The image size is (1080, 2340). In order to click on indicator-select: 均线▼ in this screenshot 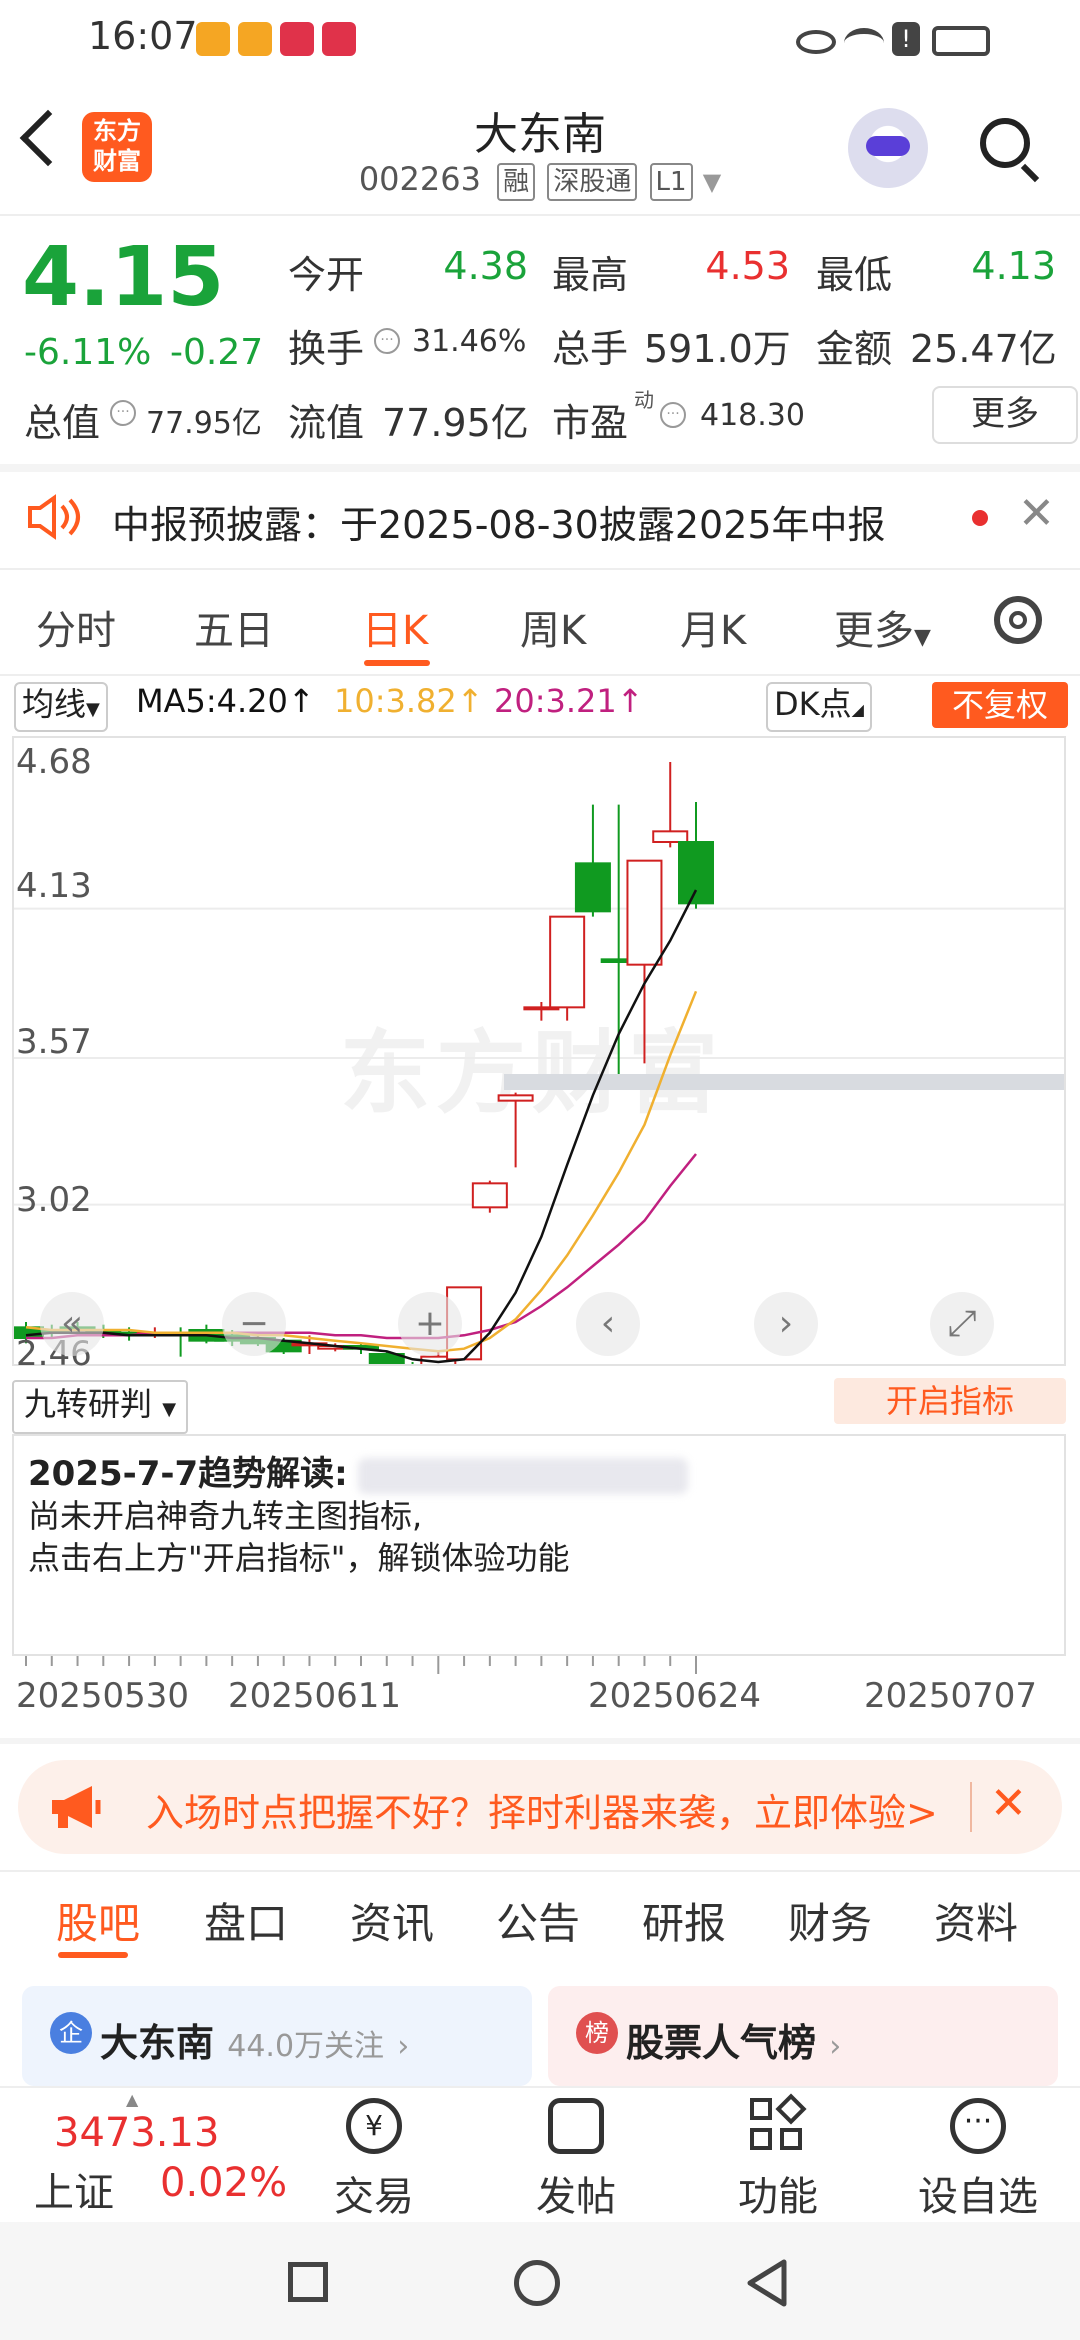, I will do `click(61, 707)`.